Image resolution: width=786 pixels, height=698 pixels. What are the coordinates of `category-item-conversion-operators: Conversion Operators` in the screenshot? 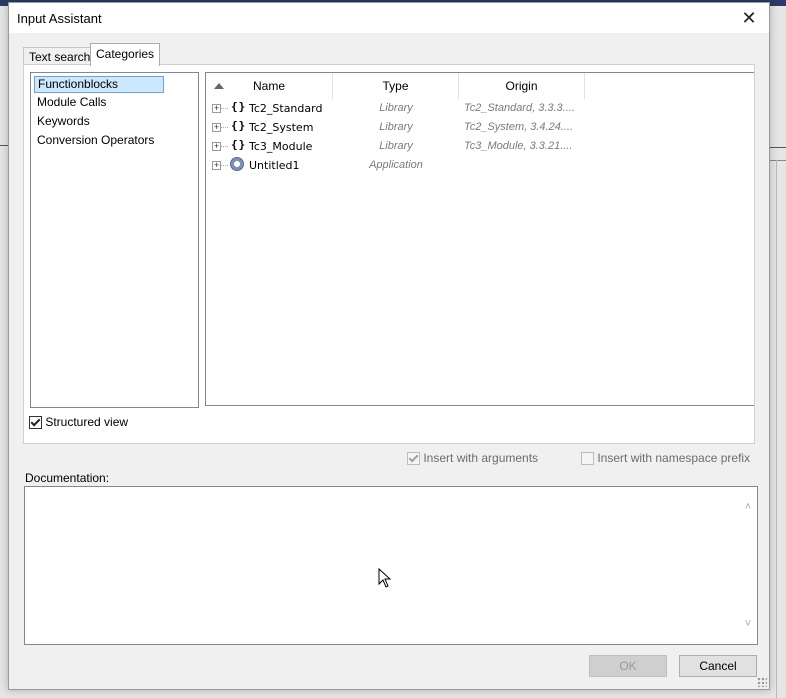 It's located at (95, 140).